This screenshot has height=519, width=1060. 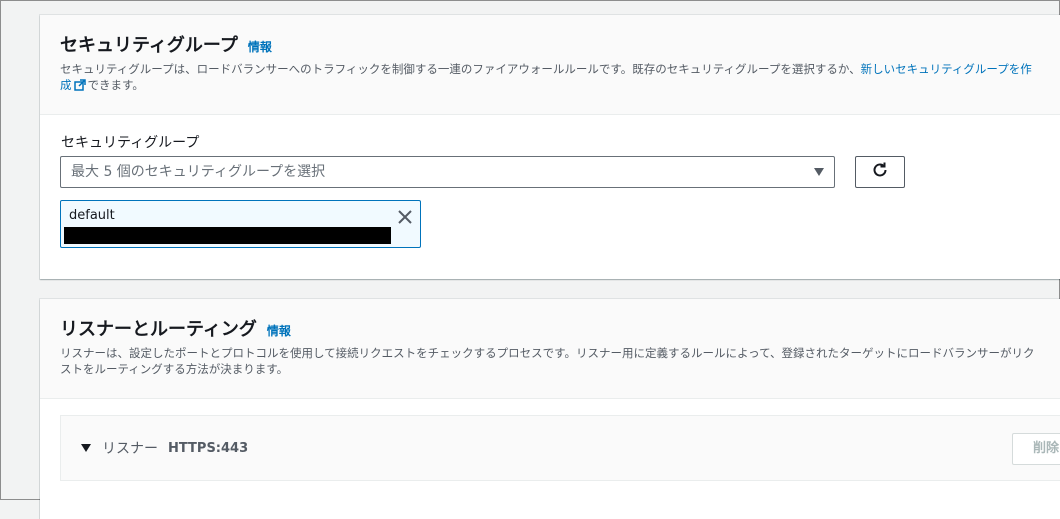 I want to click on create-security-group-link: 新しいセキュリティグループを作, so click(x=946, y=69).